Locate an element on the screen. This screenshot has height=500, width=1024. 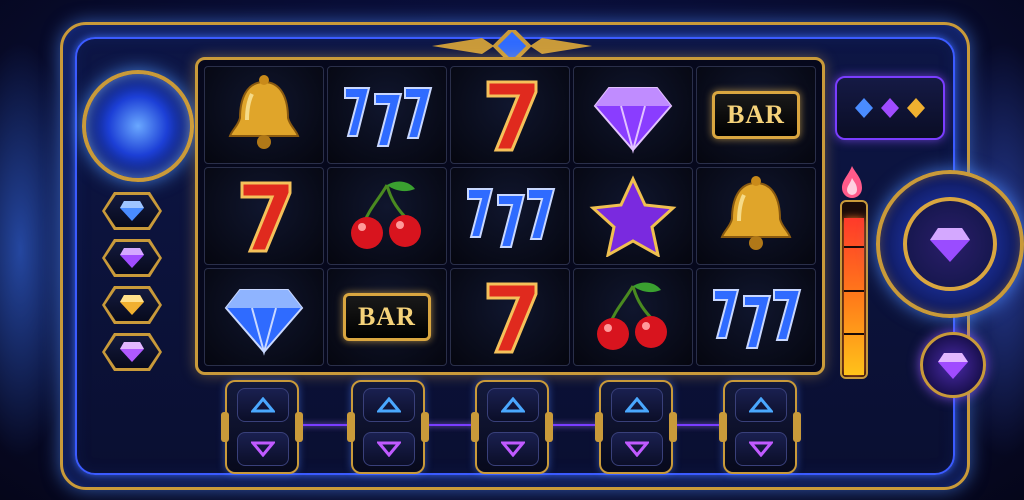
gem-indicator-violet is located at coordinates (132, 352).